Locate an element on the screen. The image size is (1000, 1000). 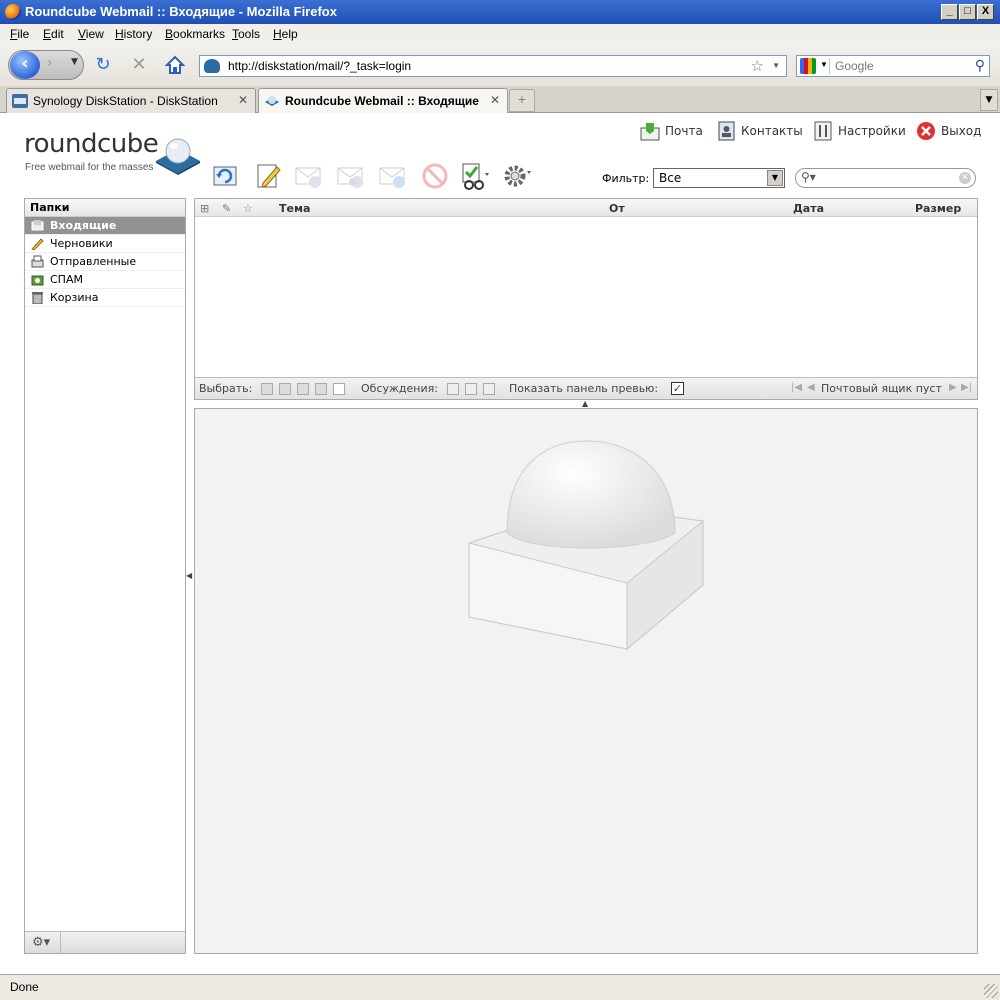
logo-tagline: Free webmail for the masses is located at coordinates (89, 167).